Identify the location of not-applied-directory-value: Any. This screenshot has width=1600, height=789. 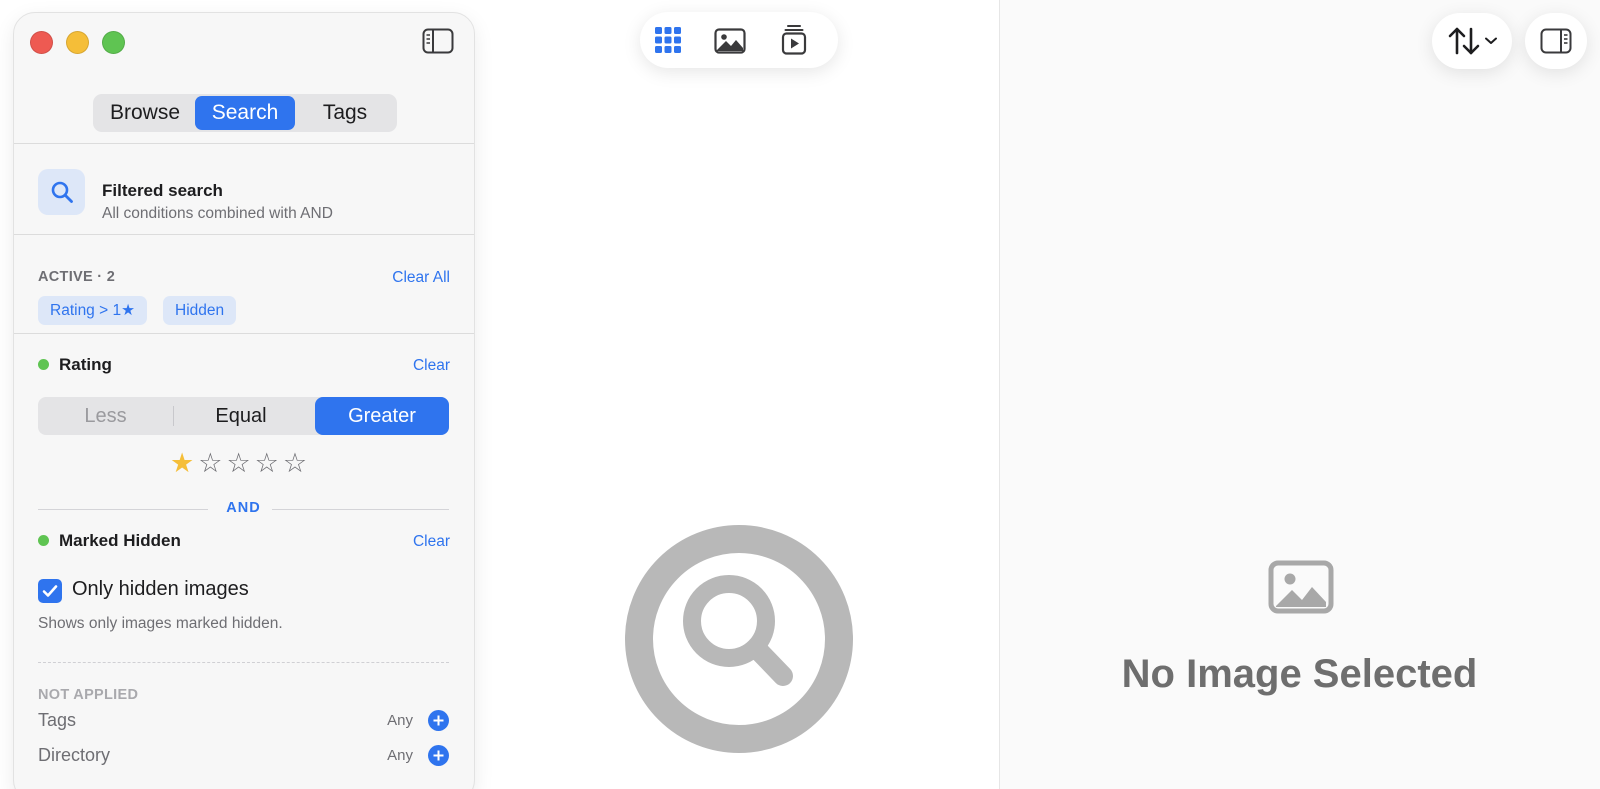
(400, 755).